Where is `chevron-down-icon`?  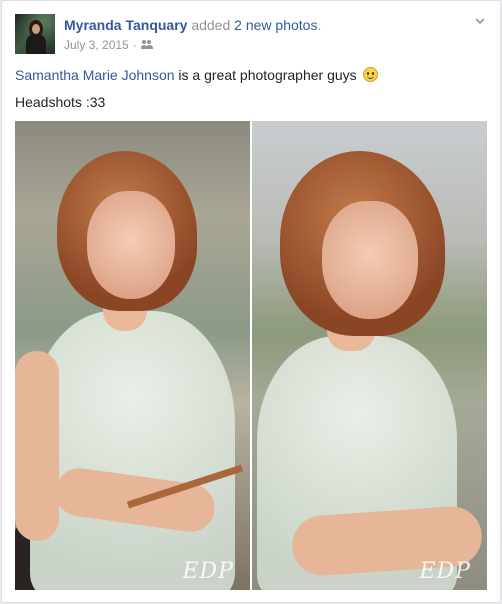
chevron-down-icon is located at coordinates (480, 21).